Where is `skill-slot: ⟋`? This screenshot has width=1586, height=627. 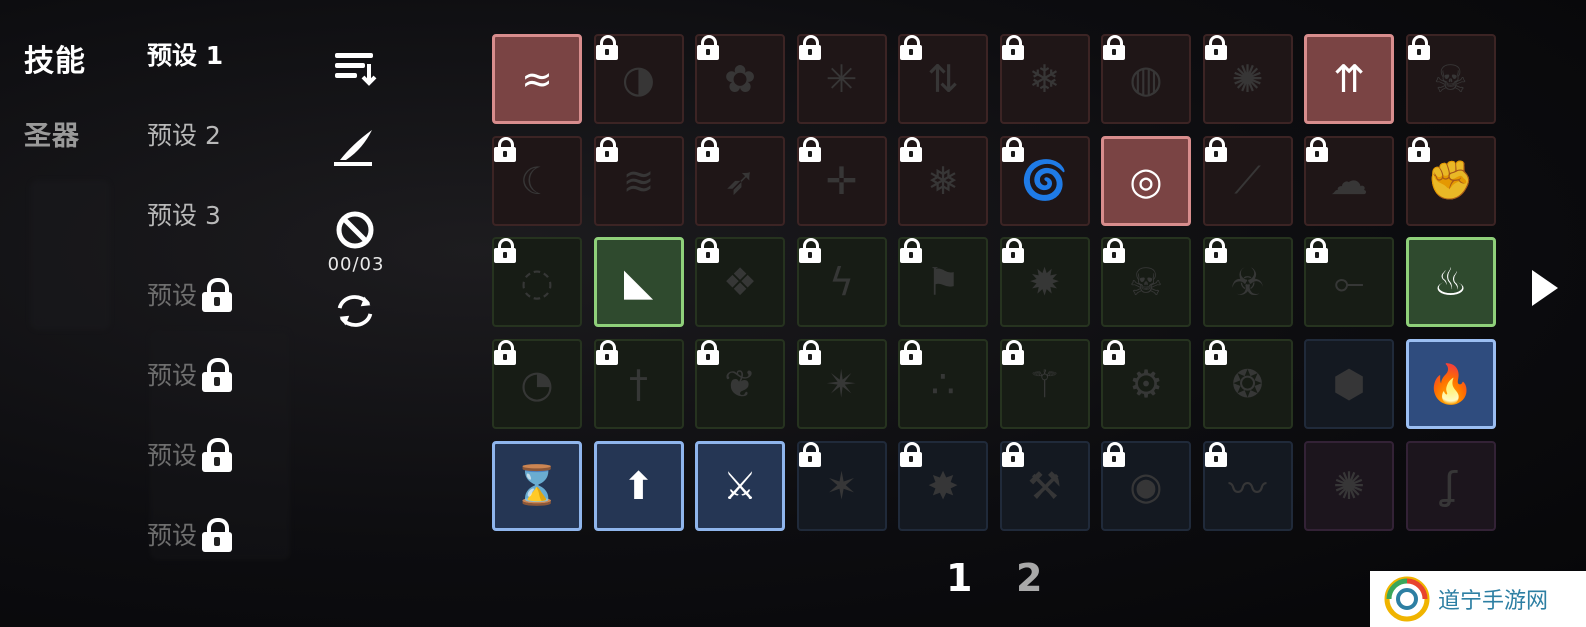
skill-slot: ⟋ is located at coordinates (1247, 180).